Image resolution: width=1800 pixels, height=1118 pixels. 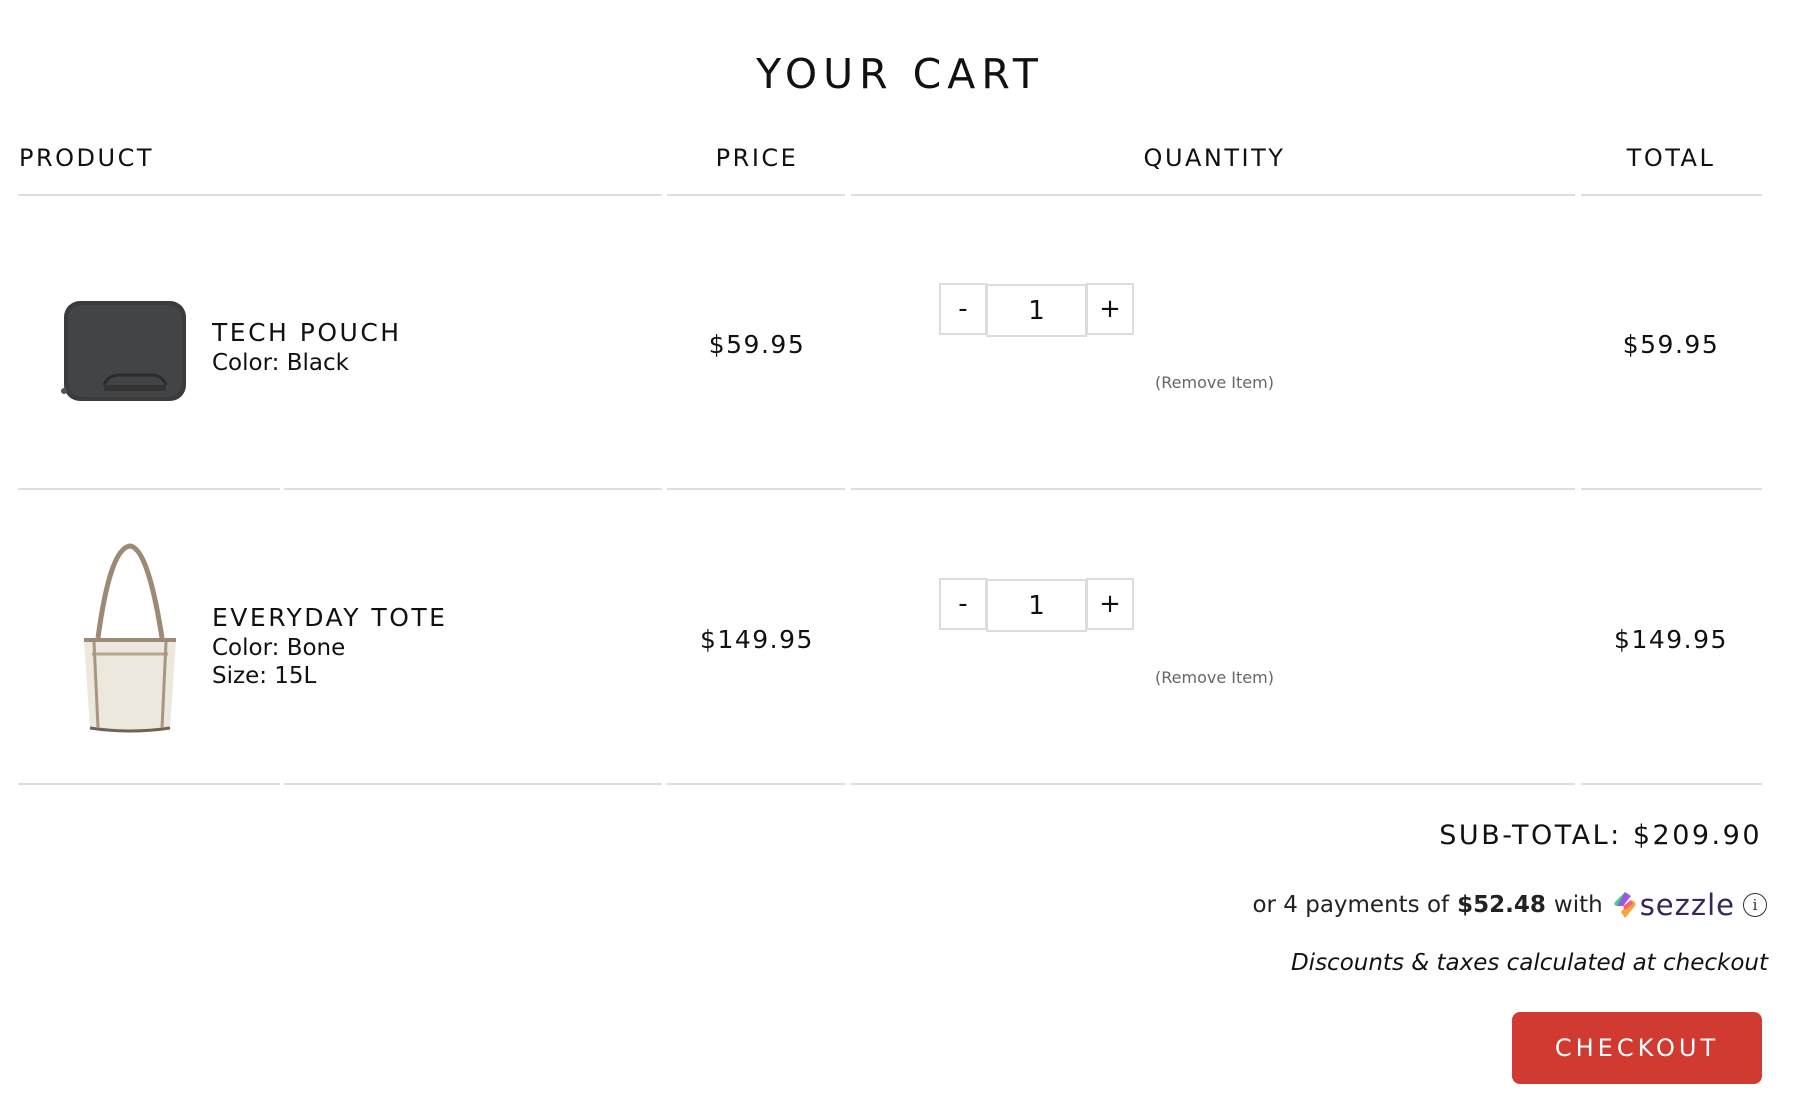 What do you see at coordinates (1755, 905) in the screenshot?
I see `info-icon: i` at bounding box center [1755, 905].